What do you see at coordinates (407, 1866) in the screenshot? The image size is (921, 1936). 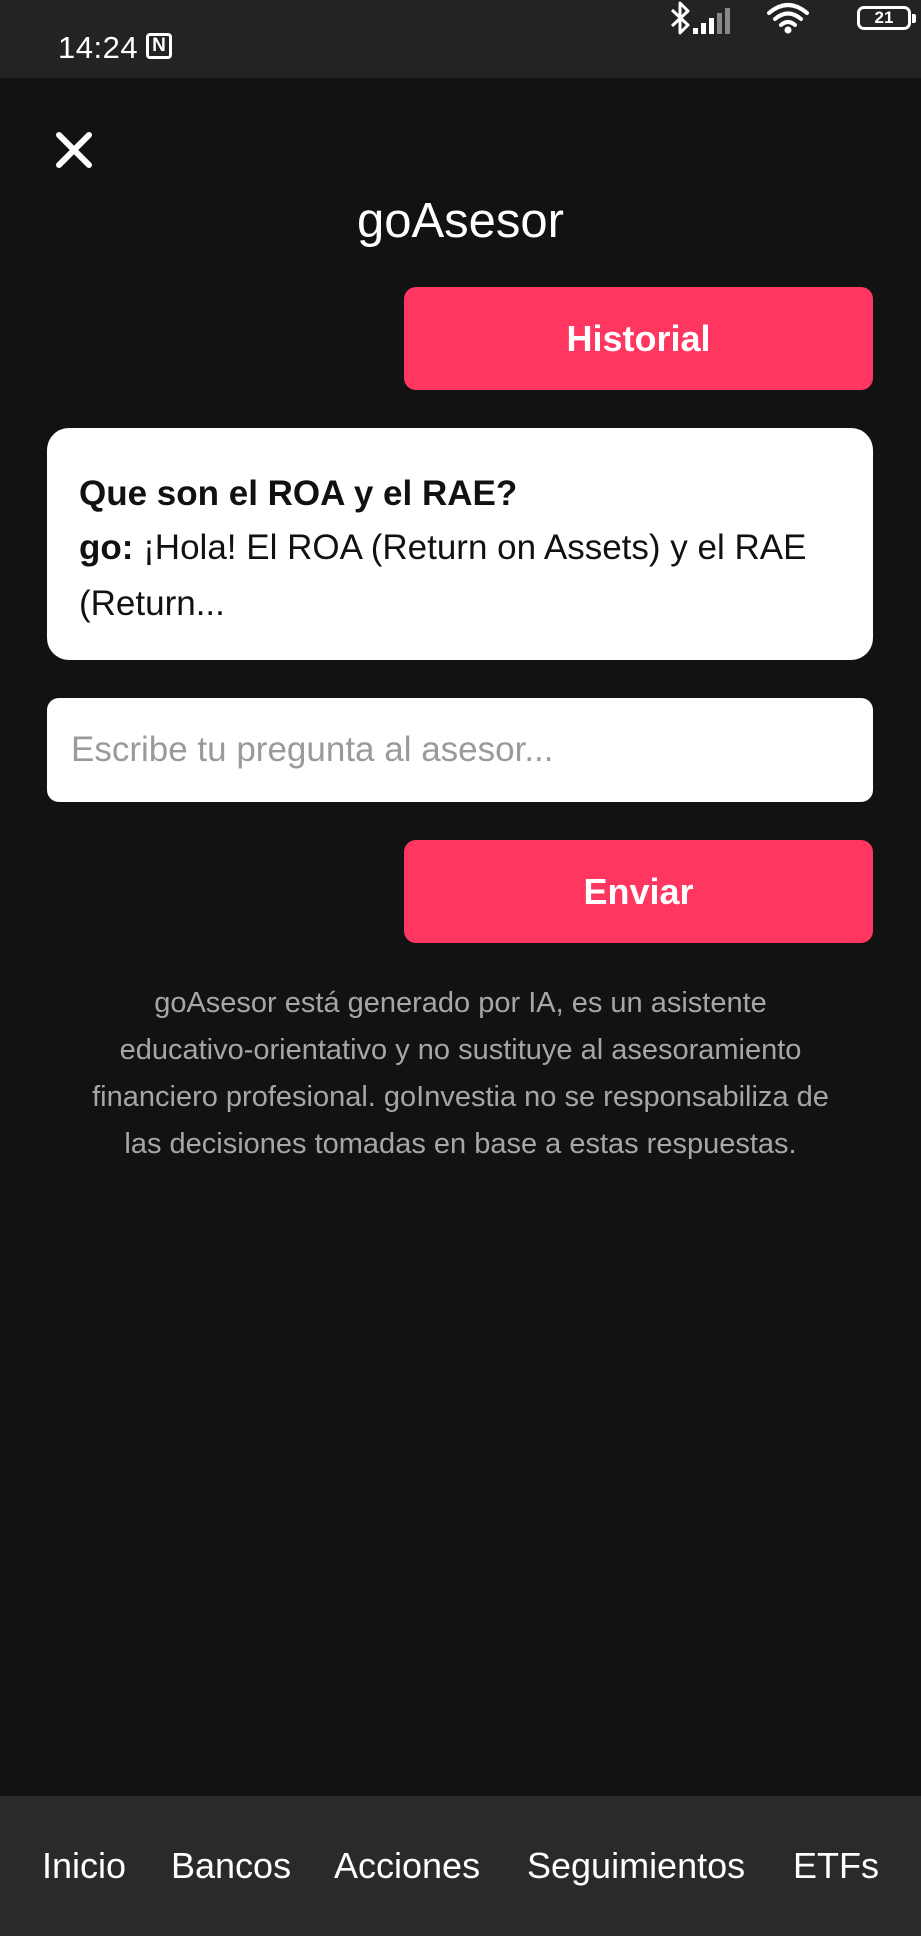 I see `nav-item-acciones: Acciones` at bounding box center [407, 1866].